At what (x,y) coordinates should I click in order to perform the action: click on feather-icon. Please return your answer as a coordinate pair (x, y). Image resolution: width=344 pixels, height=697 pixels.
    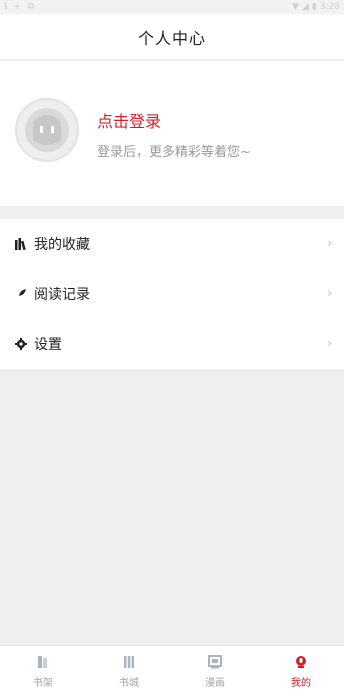
    Looking at the image, I should click on (21, 294).